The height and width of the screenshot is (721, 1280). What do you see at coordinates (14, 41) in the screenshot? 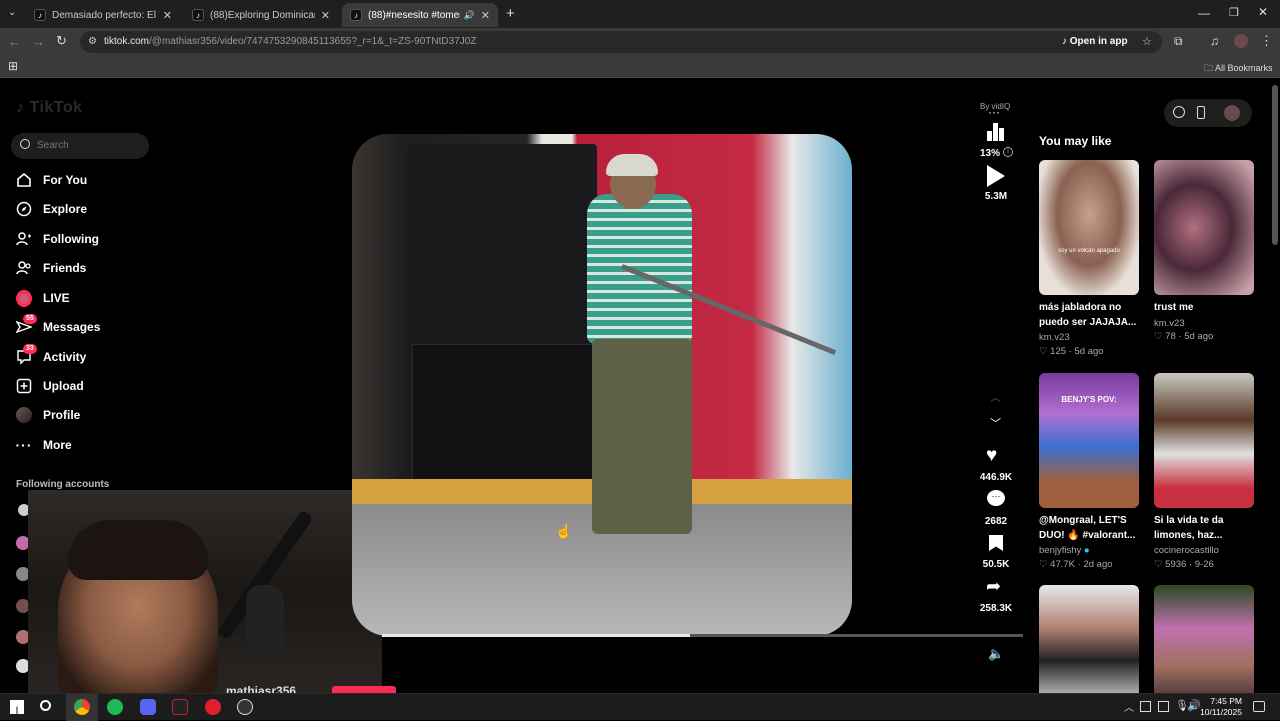
I see `back-icon: ←` at bounding box center [14, 41].